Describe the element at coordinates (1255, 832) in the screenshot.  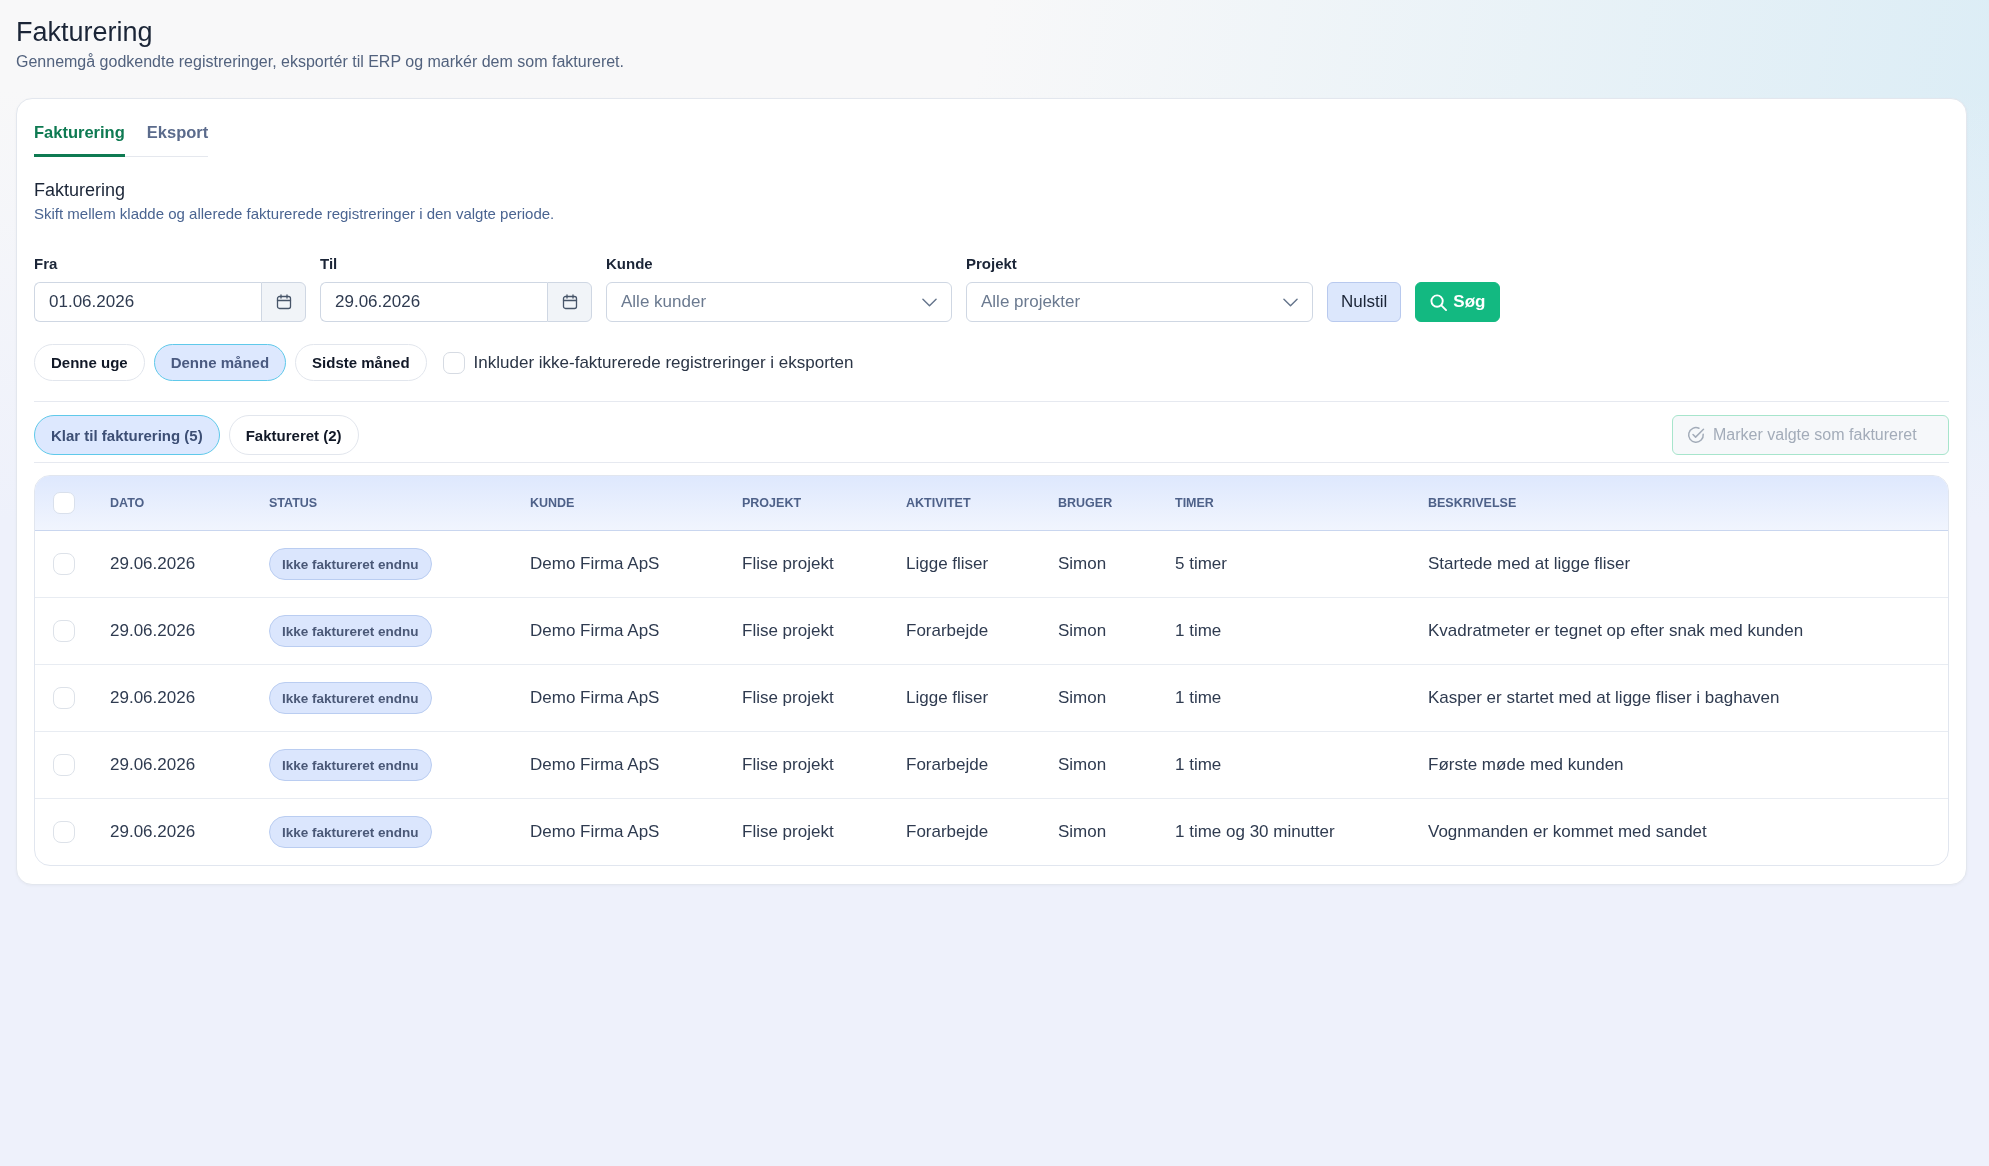
I see `table-cell: 1 time og 30 minutter` at that location.